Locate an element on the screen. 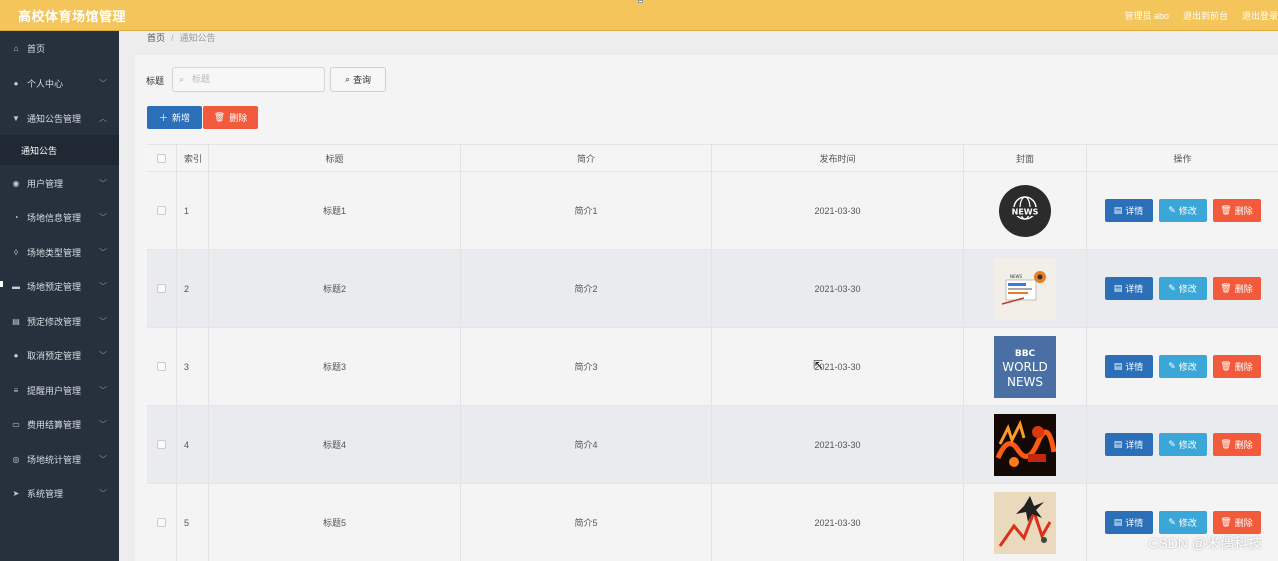 This screenshot has width=1278, height=561. sidebar-item-label: 首页 is located at coordinates (36, 48).